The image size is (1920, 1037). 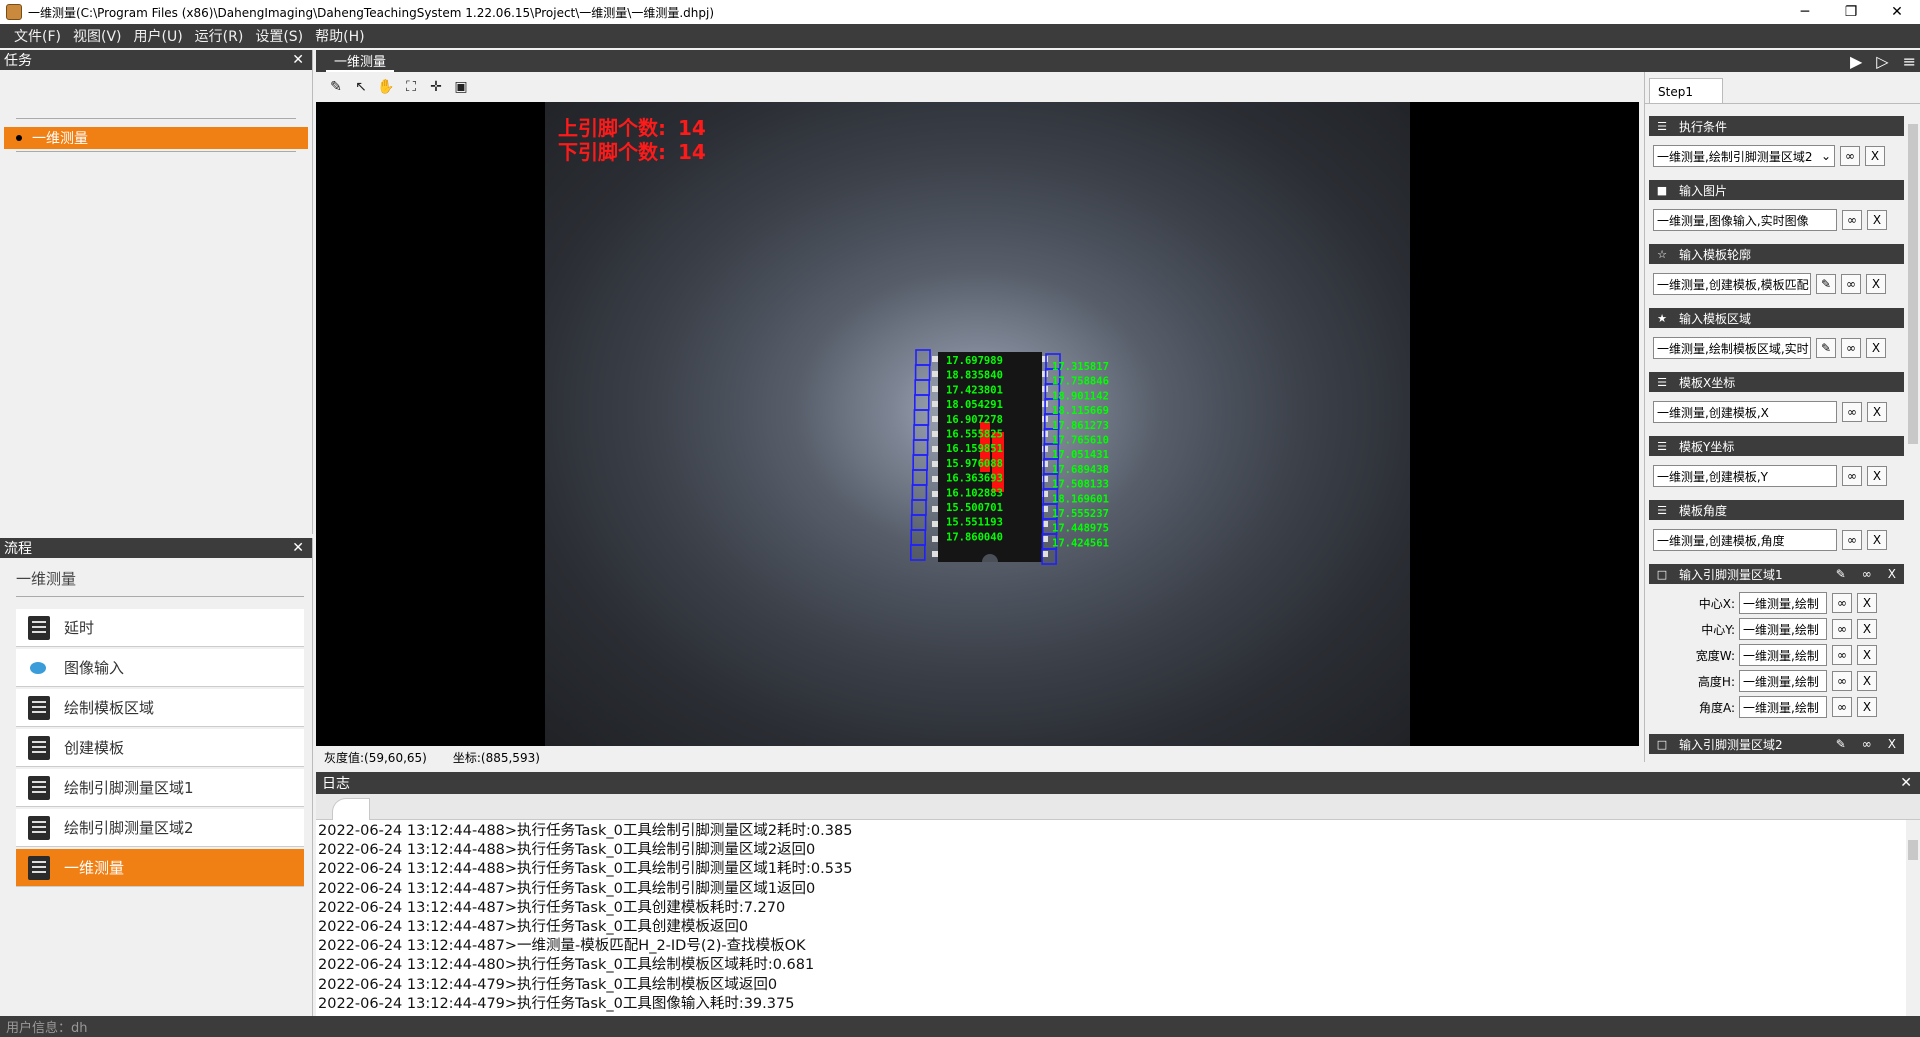 I want to click on menu-file: 文件(F), so click(x=37, y=36).